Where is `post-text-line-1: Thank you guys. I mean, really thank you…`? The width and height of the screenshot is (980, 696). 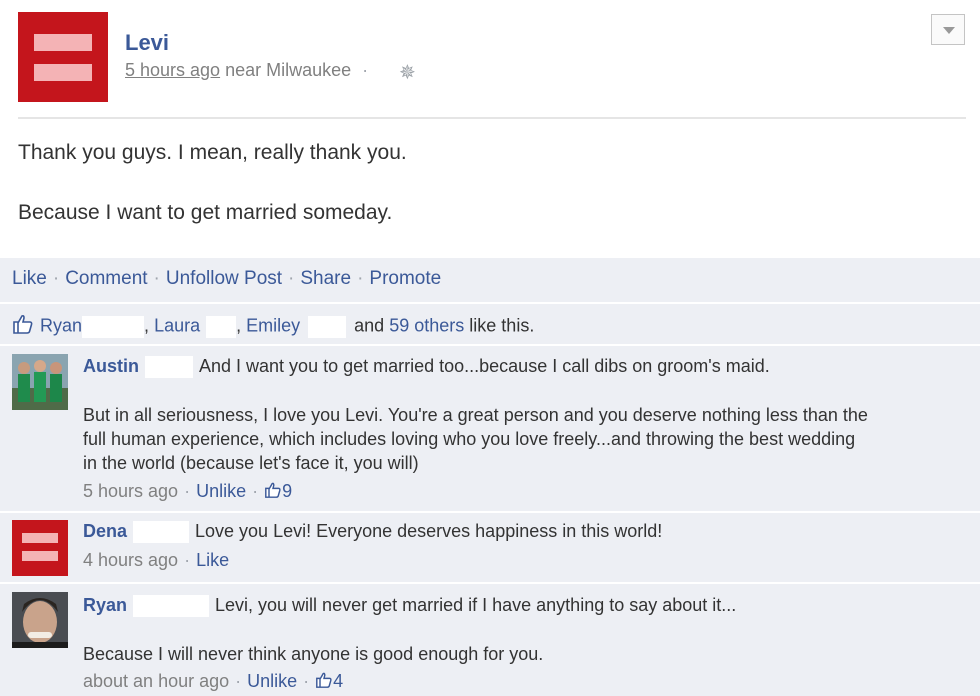
post-text-line-1: Thank you guys. I mean, really thank you… is located at coordinates (212, 152).